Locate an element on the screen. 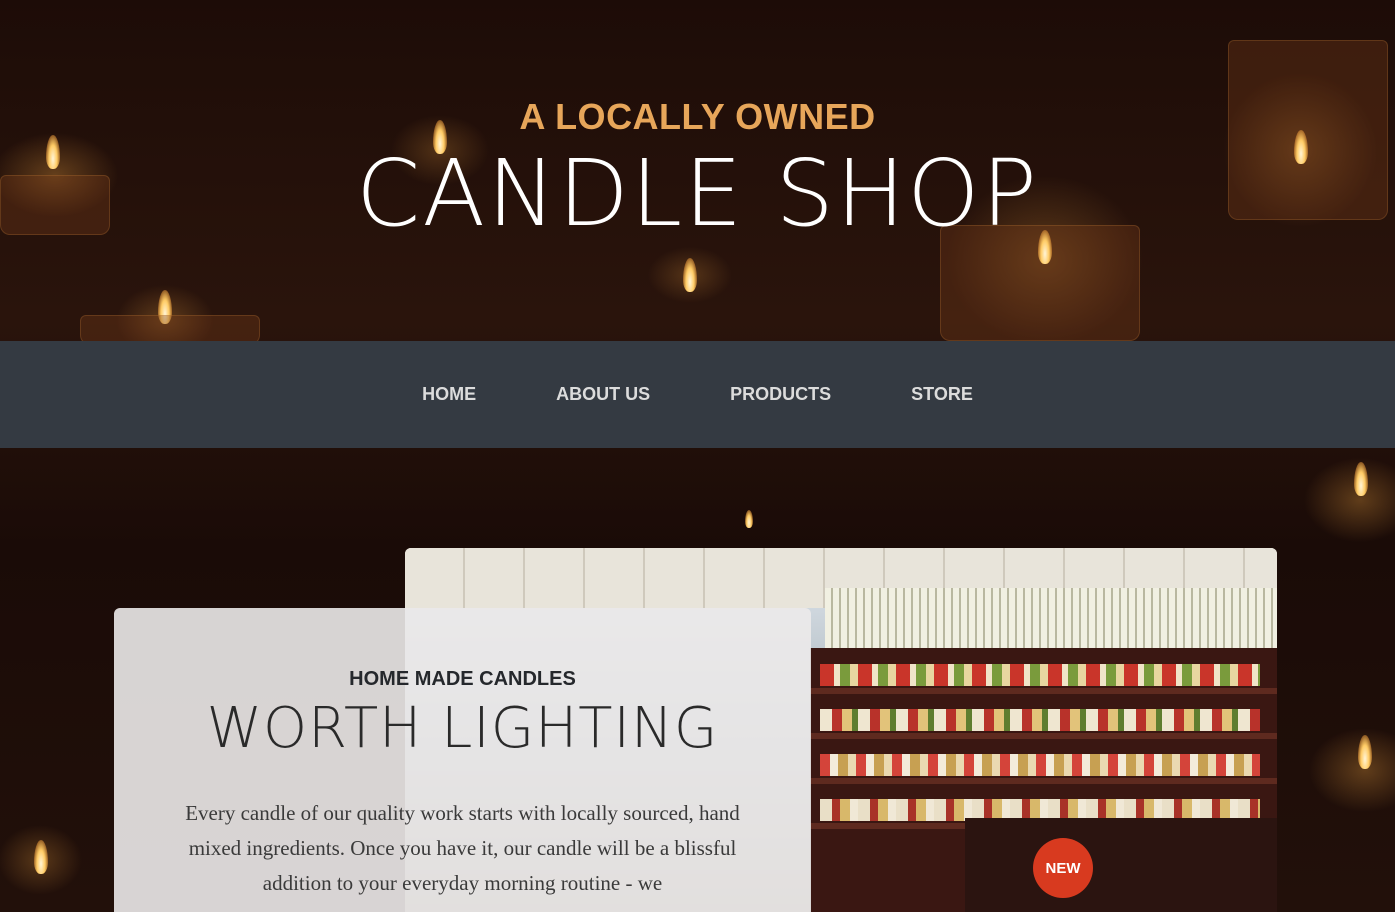 The width and height of the screenshot is (1395, 912). main-navigation: HOME ABOUT US PRODUCTS STORE is located at coordinates (697, 394).